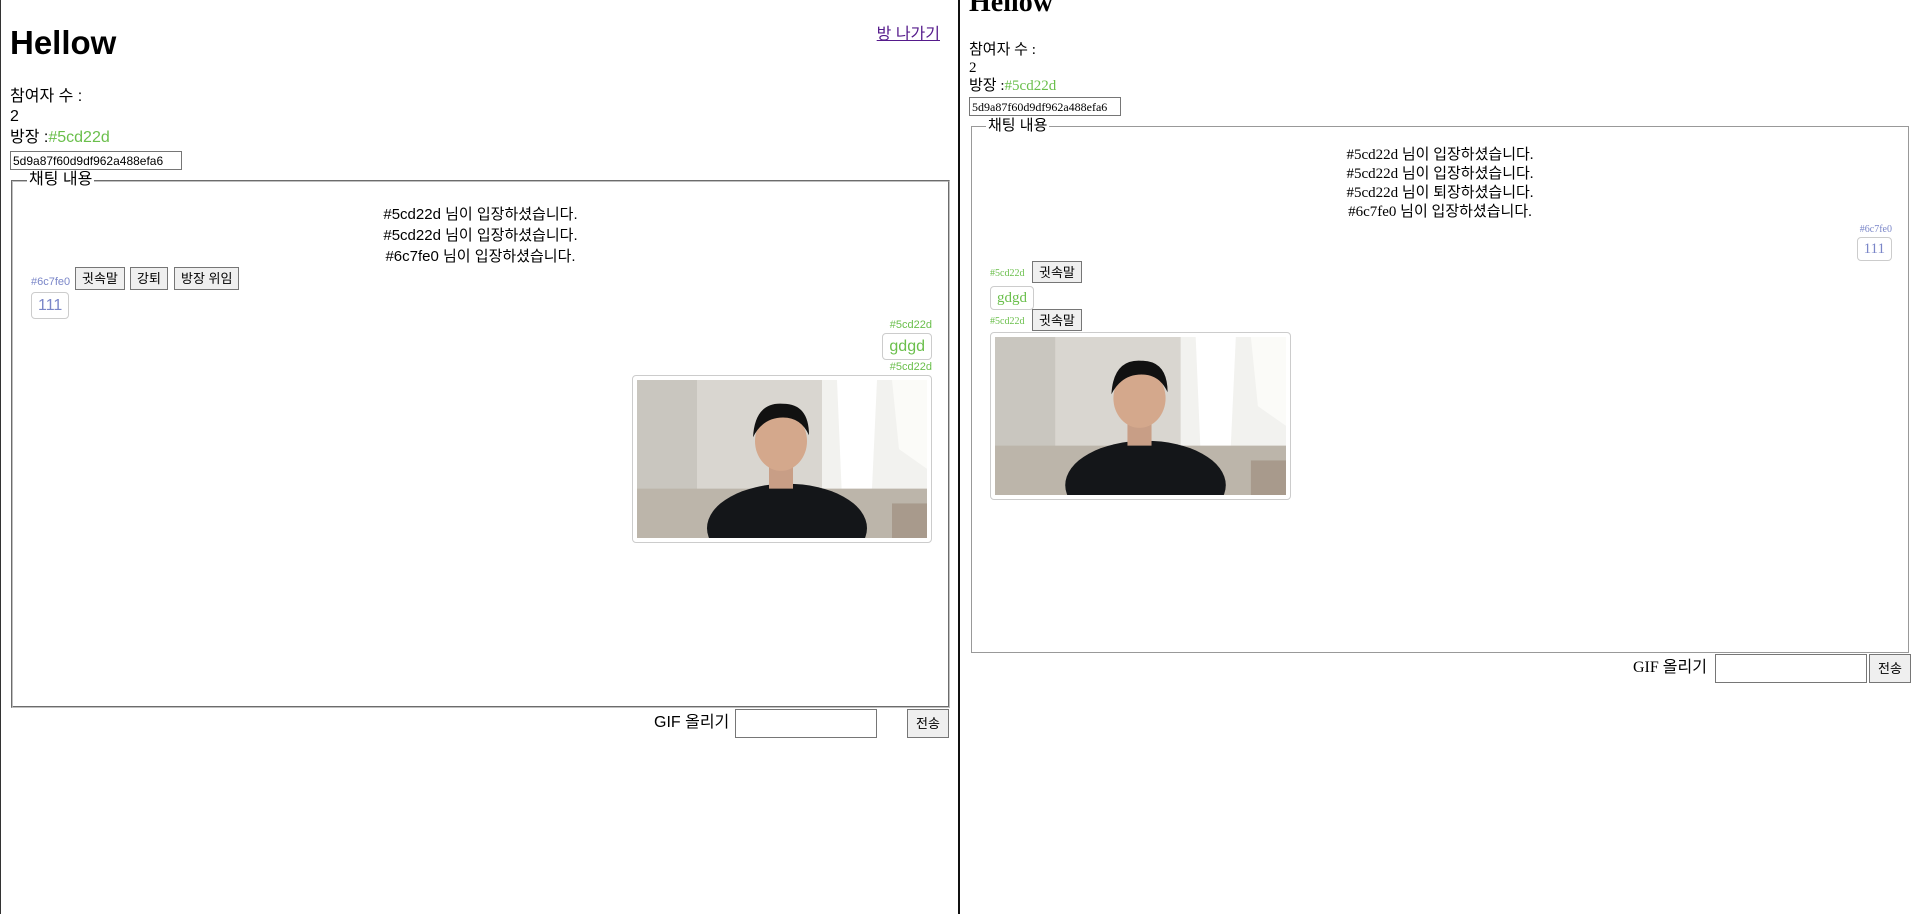  What do you see at coordinates (149, 278) in the screenshot?
I see `kick-button: 강퇴` at bounding box center [149, 278].